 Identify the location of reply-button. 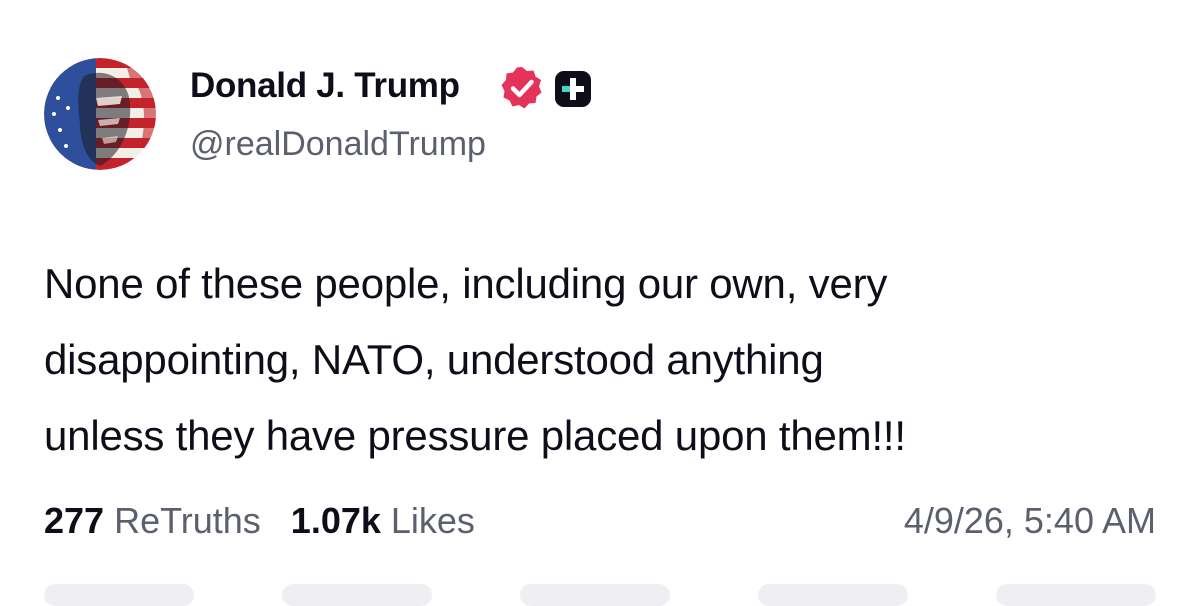
(119, 595).